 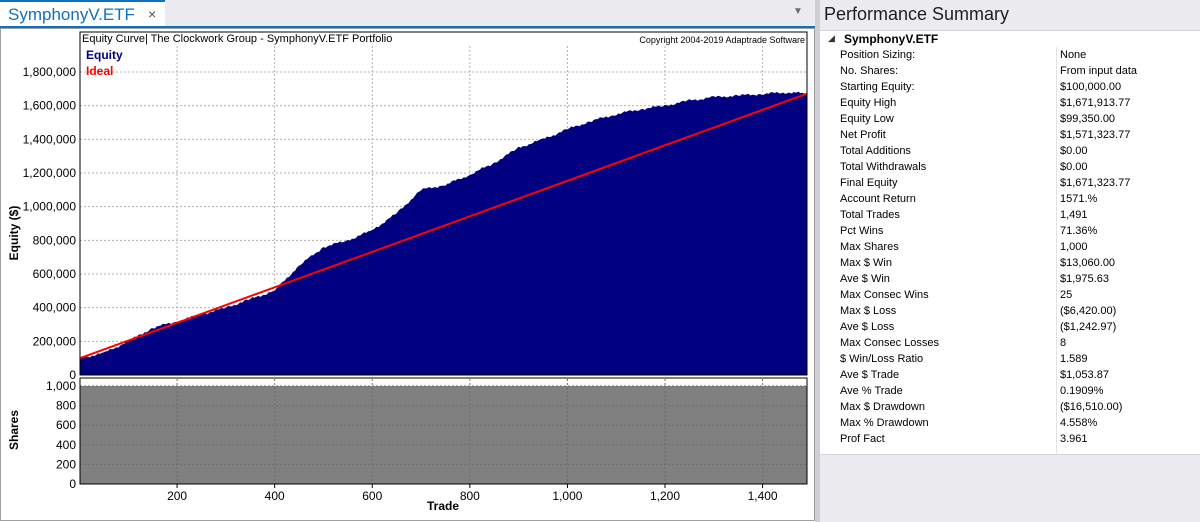 What do you see at coordinates (61, 386) in the screenshot?
I see `shares-y-tick-label: 1,000` at bounding box center [61, 386].